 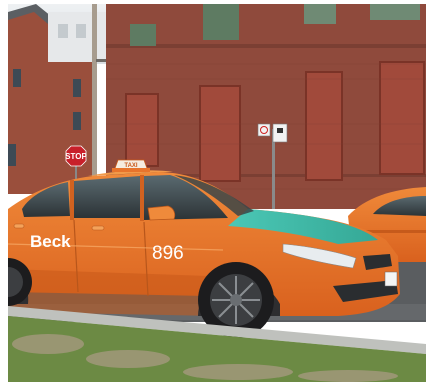 I want to click on utility-pole, so click(x=94, y=99).